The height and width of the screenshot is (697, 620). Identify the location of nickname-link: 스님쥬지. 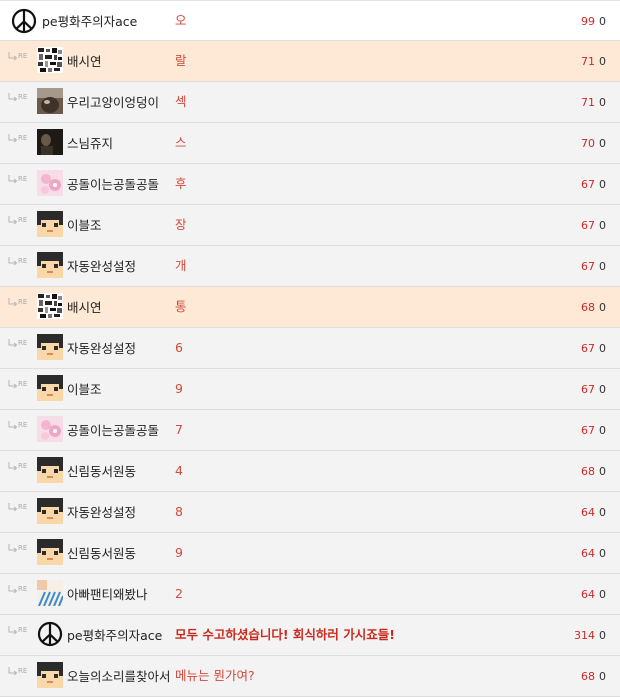
(90, 143).